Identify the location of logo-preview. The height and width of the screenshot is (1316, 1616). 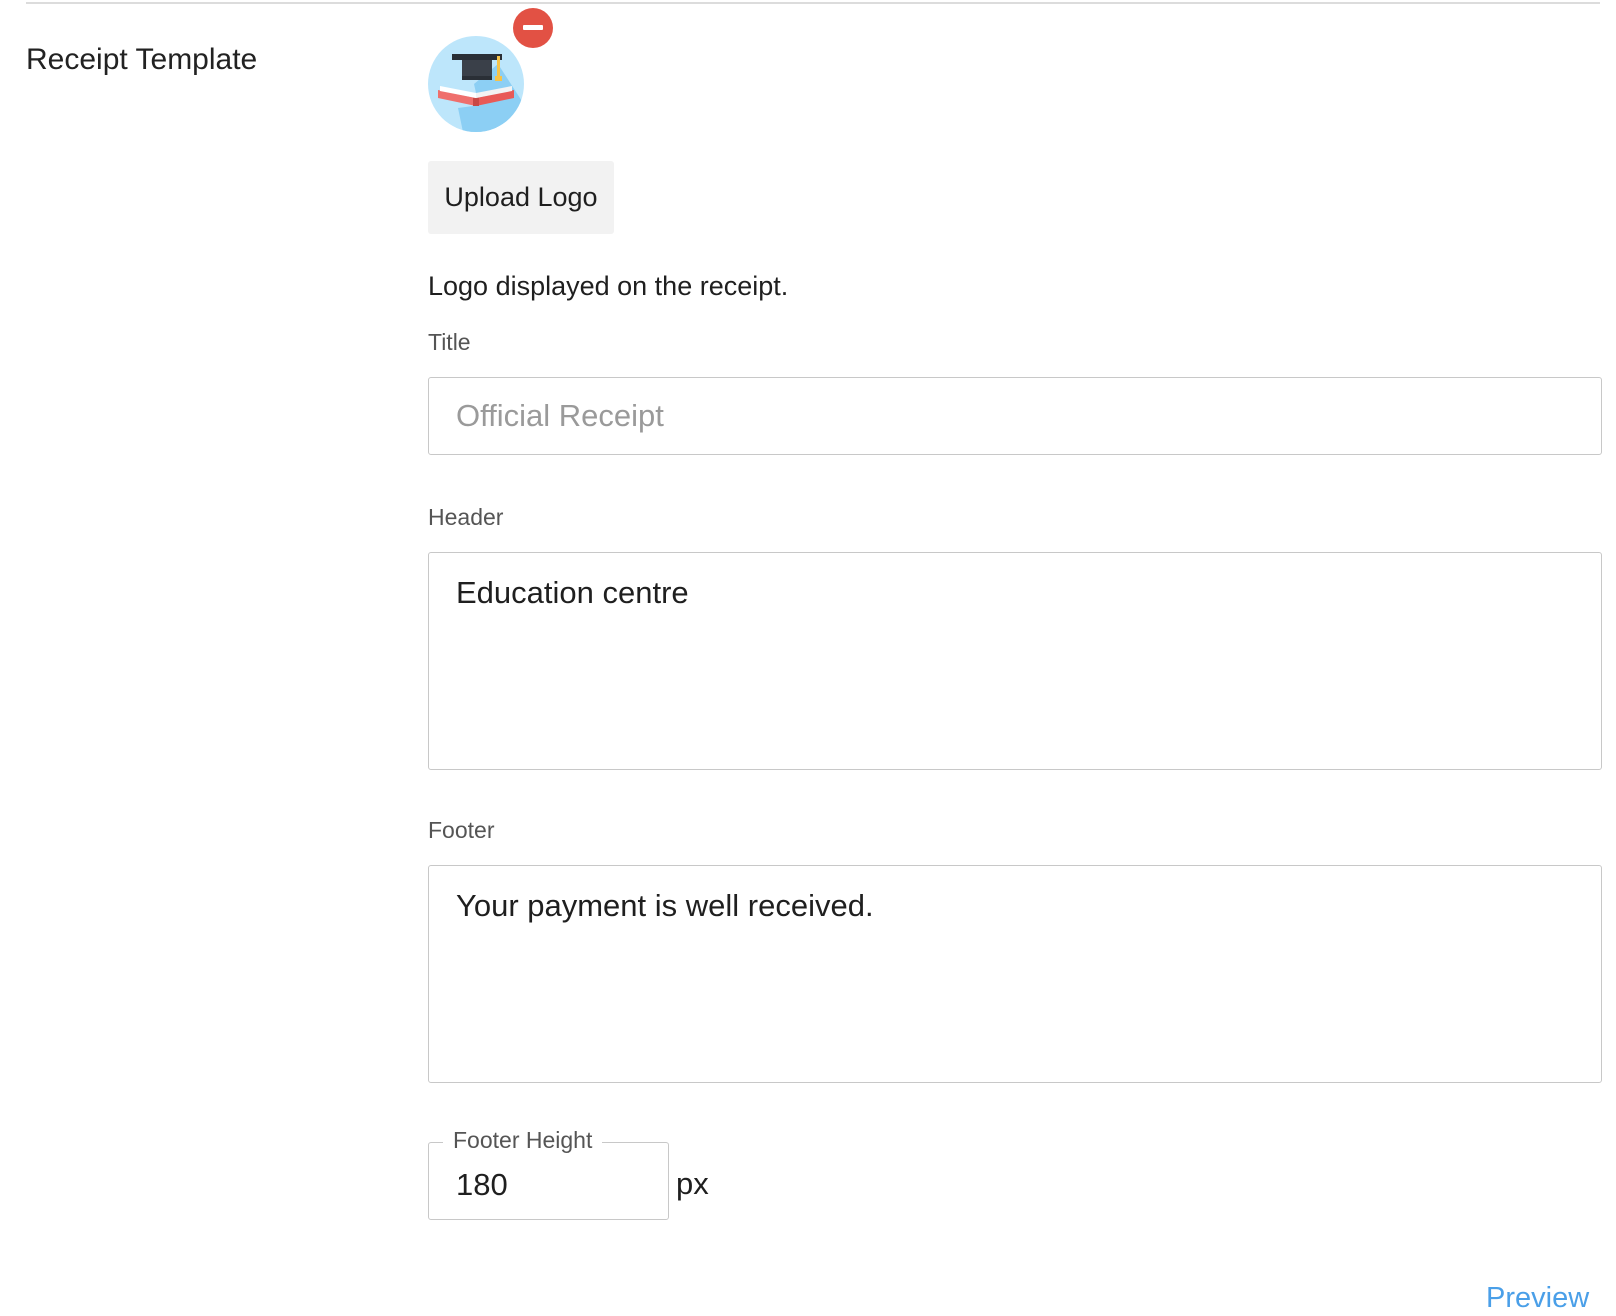
(476, 84).